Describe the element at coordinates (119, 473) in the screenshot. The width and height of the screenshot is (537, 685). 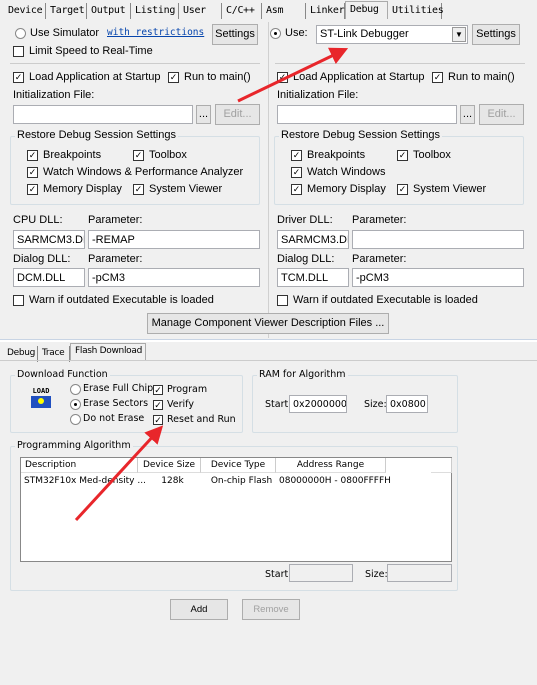
I see `arrow-to-reset-and-run` at that location.